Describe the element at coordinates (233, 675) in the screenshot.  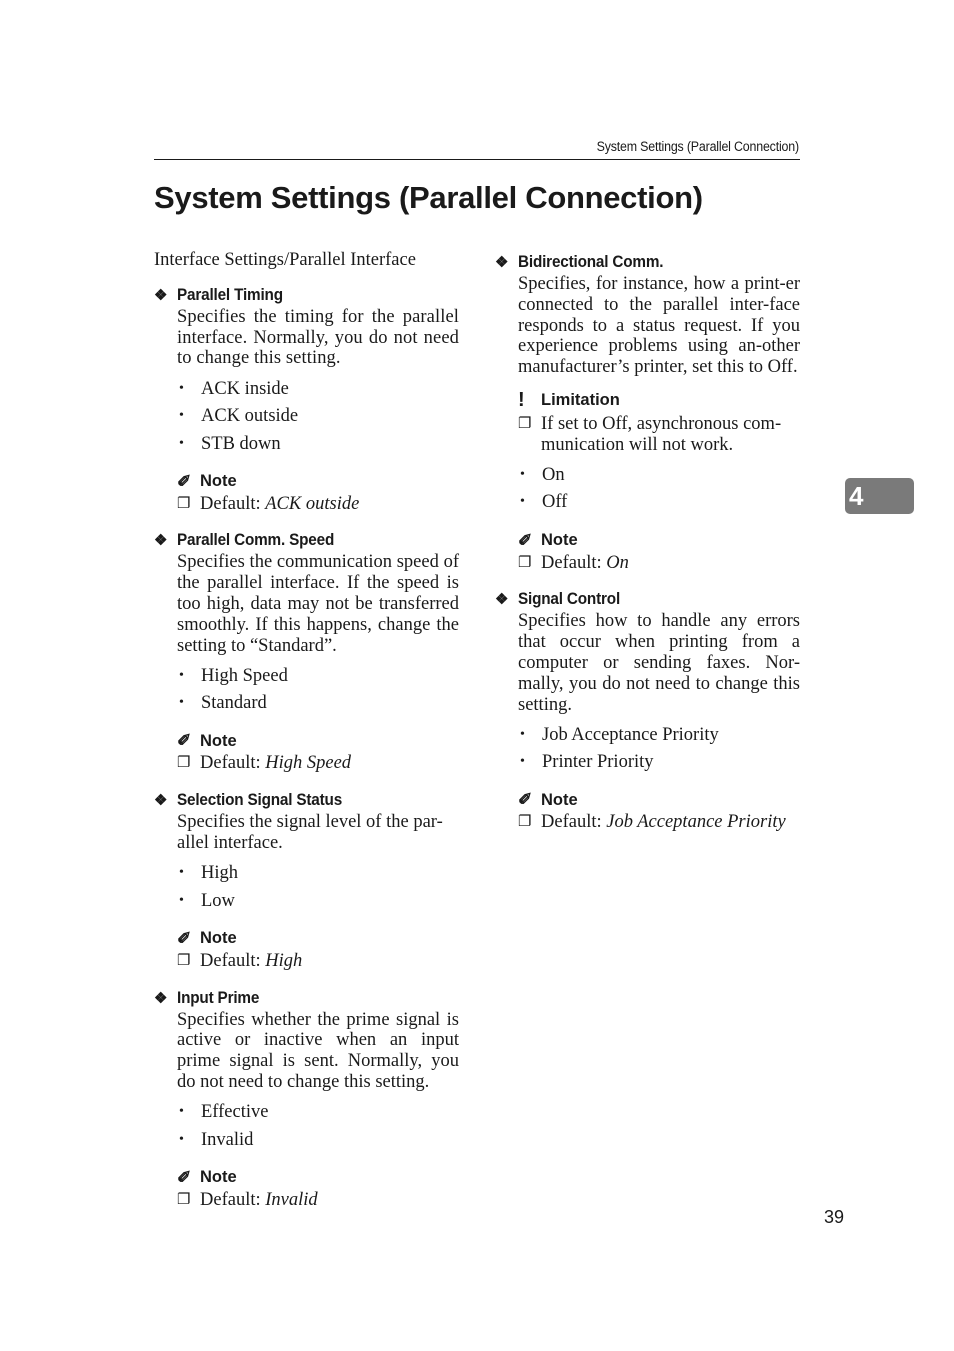
I see `option-item: • High Speed` at that location.